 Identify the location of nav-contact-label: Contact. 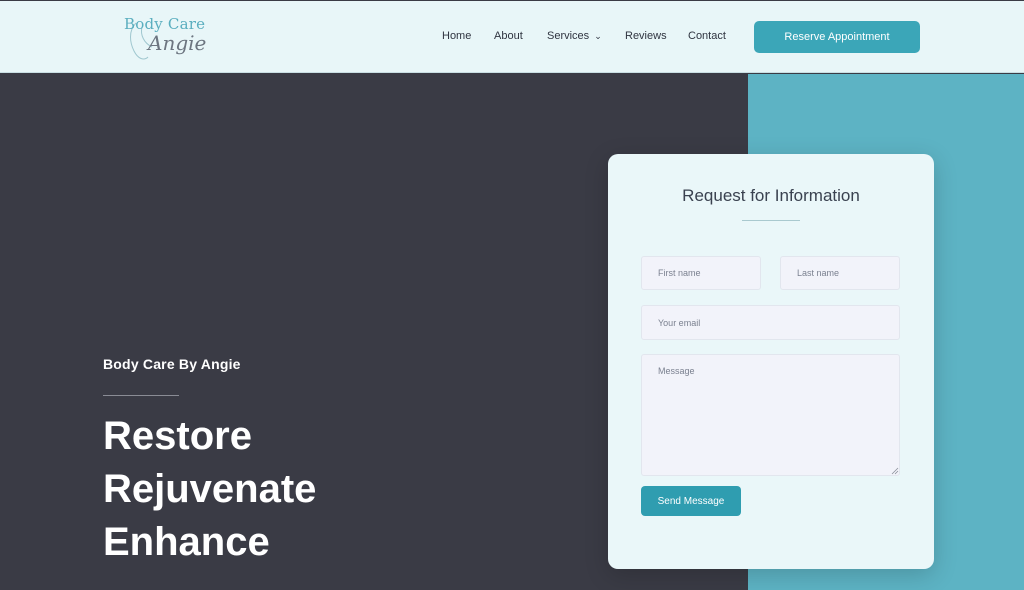
(707, 36).